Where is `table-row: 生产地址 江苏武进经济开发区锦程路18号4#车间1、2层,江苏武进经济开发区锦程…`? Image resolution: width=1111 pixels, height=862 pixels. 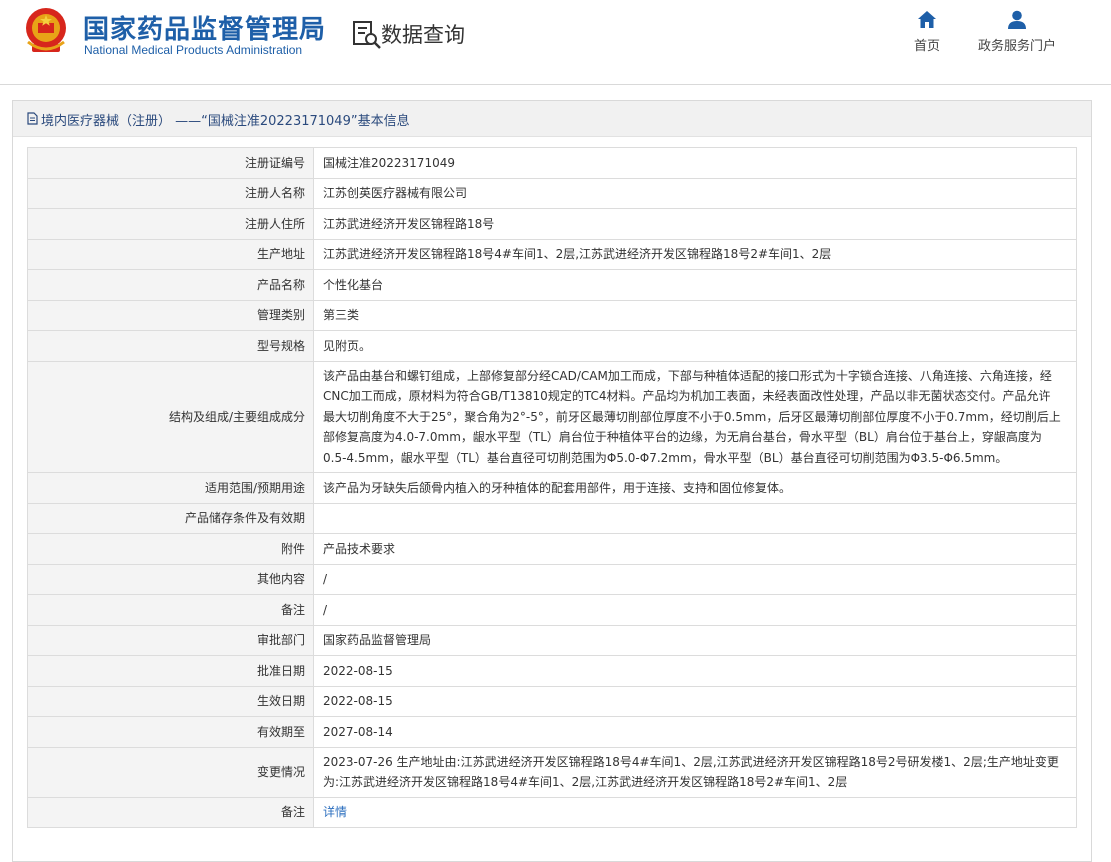
table-row: 生产地址 江苏武进经济开发区锦程路18号4#车间1、2层,江苏武进经济开发区锦程… is located at coordinates (552, 254).